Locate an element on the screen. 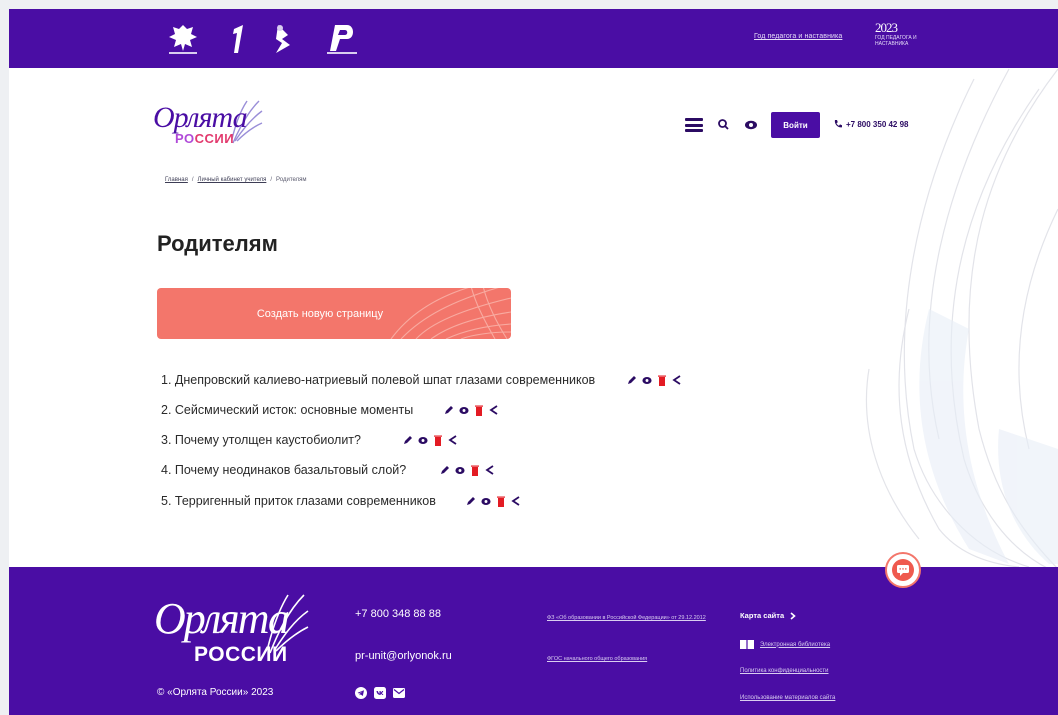  chat-icon is located at coordinates (903, 570).